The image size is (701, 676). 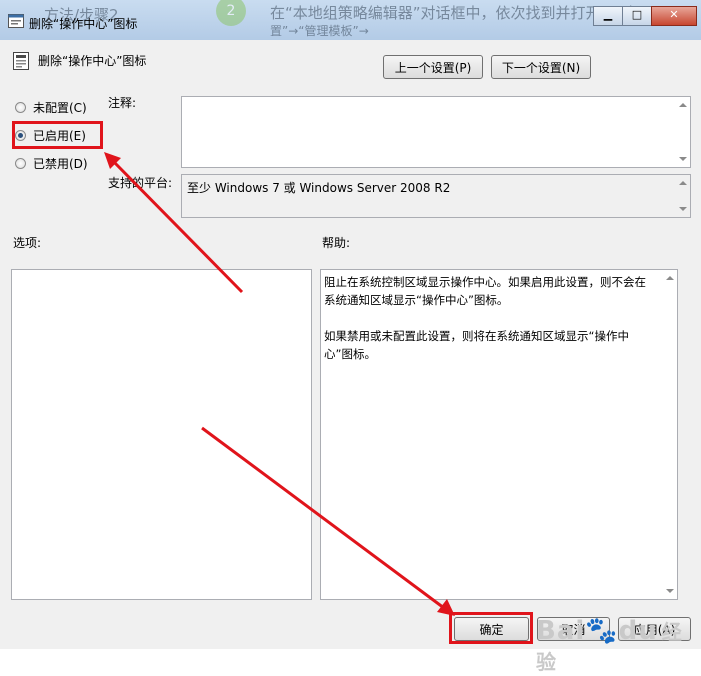 I want to click on arrowhead-ok-icon, so click(x=446, y=607).